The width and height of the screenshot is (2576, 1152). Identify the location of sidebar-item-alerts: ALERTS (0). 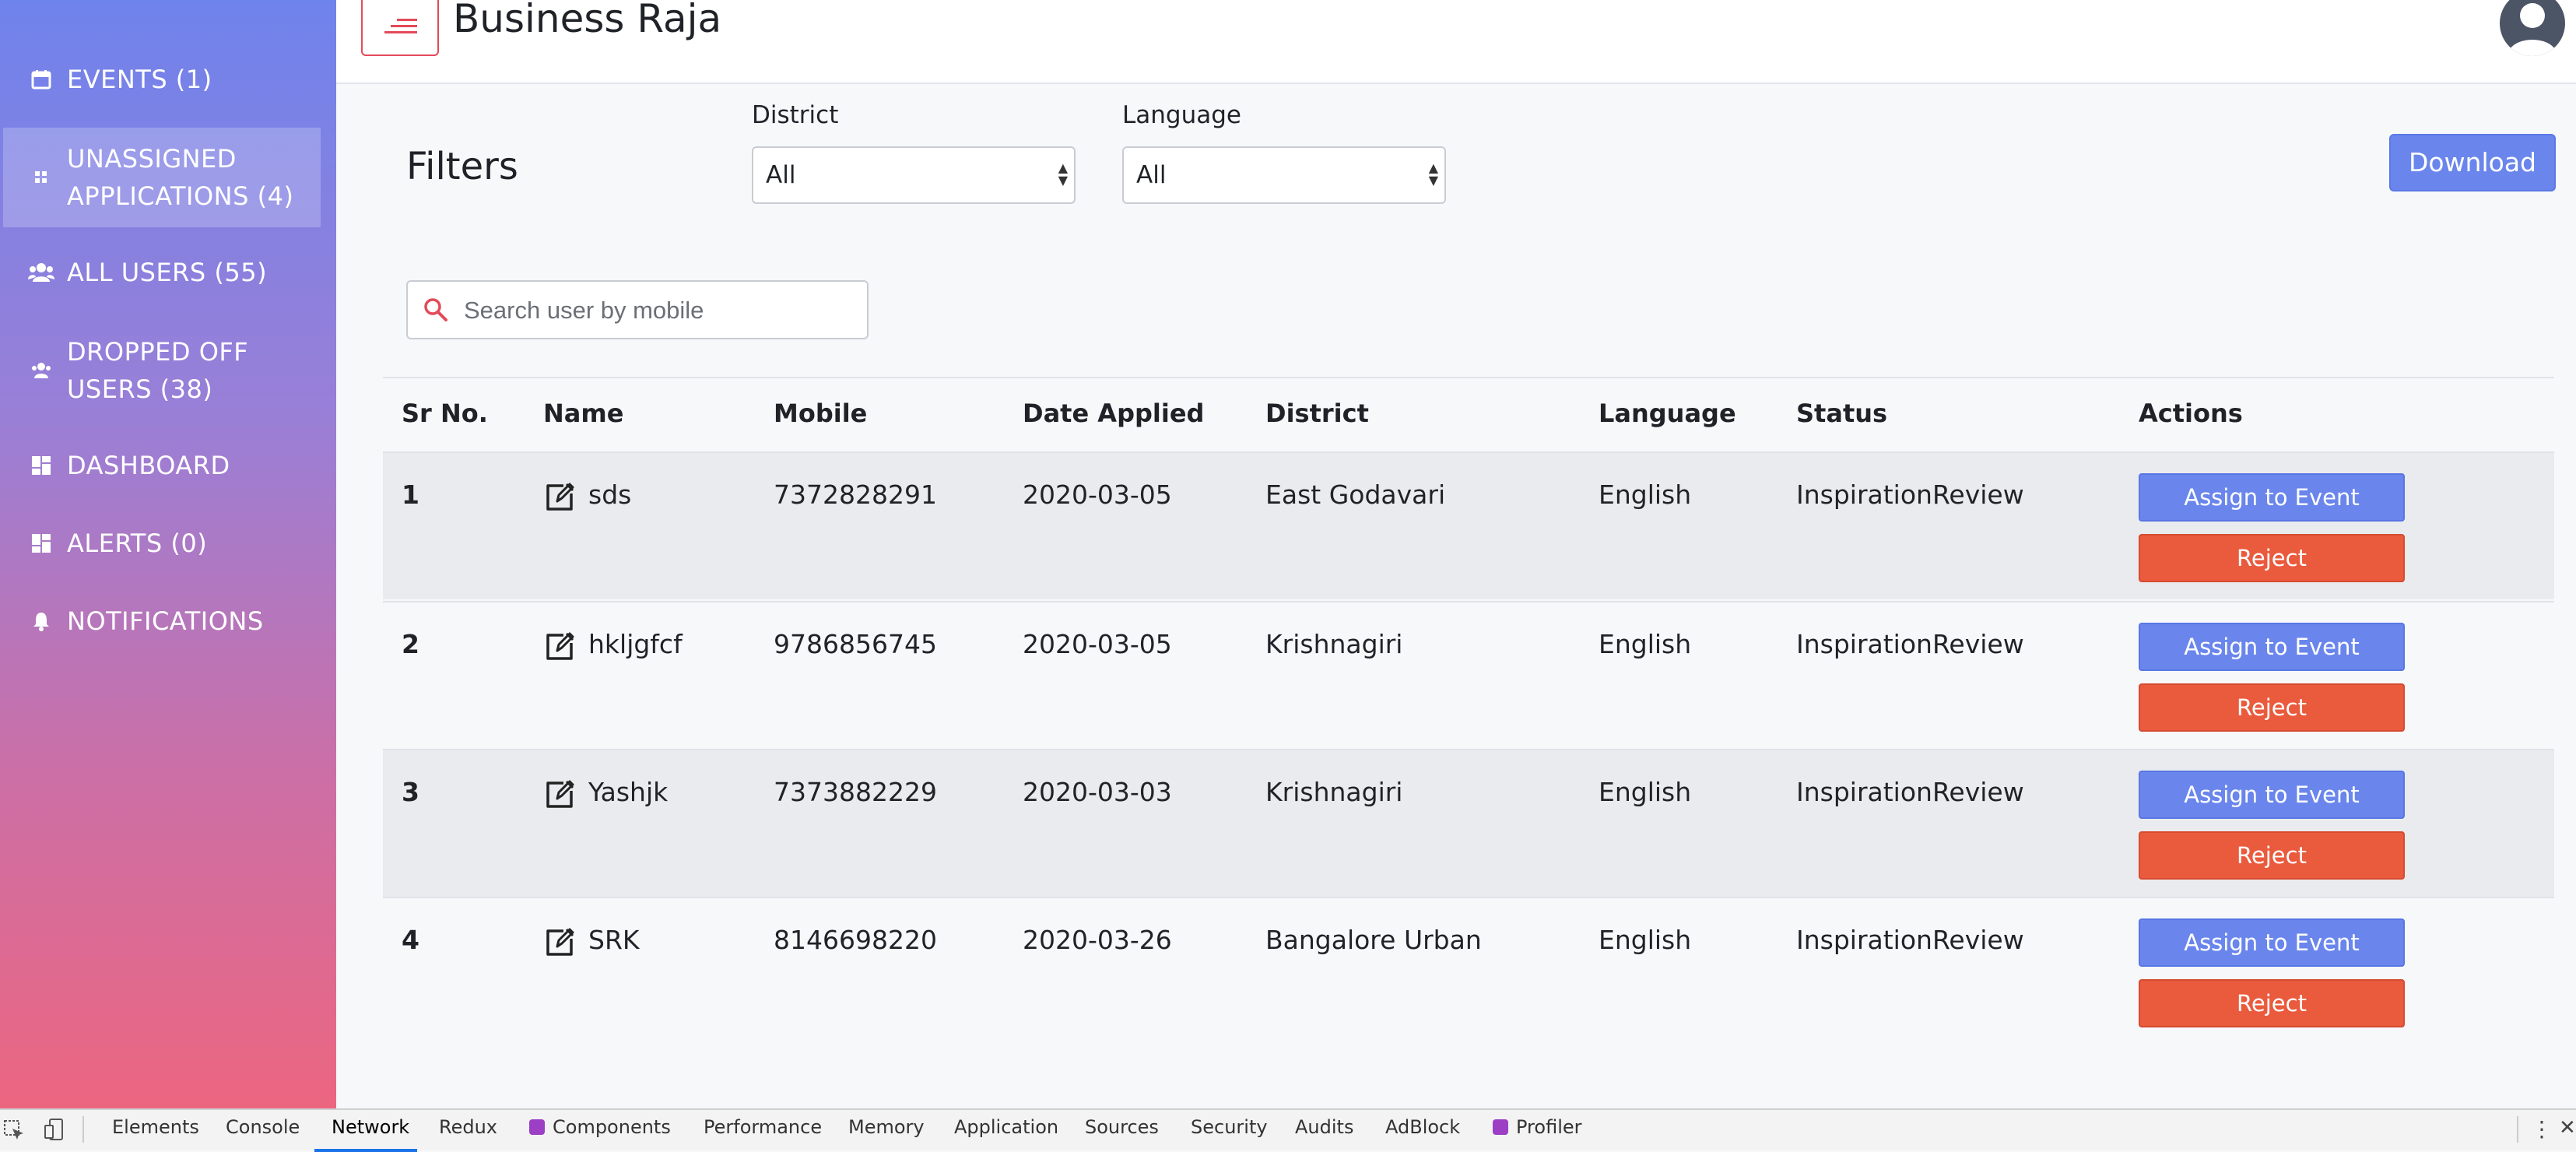
(168, 544).